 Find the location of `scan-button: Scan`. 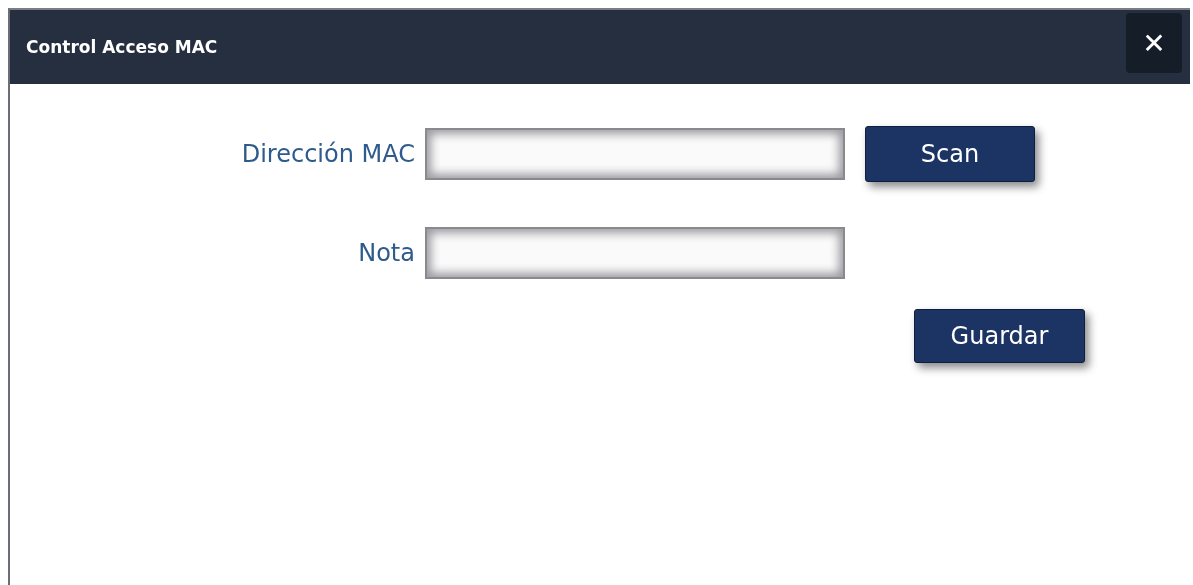

scan-button: Scan is located at coordinates (950, 154).